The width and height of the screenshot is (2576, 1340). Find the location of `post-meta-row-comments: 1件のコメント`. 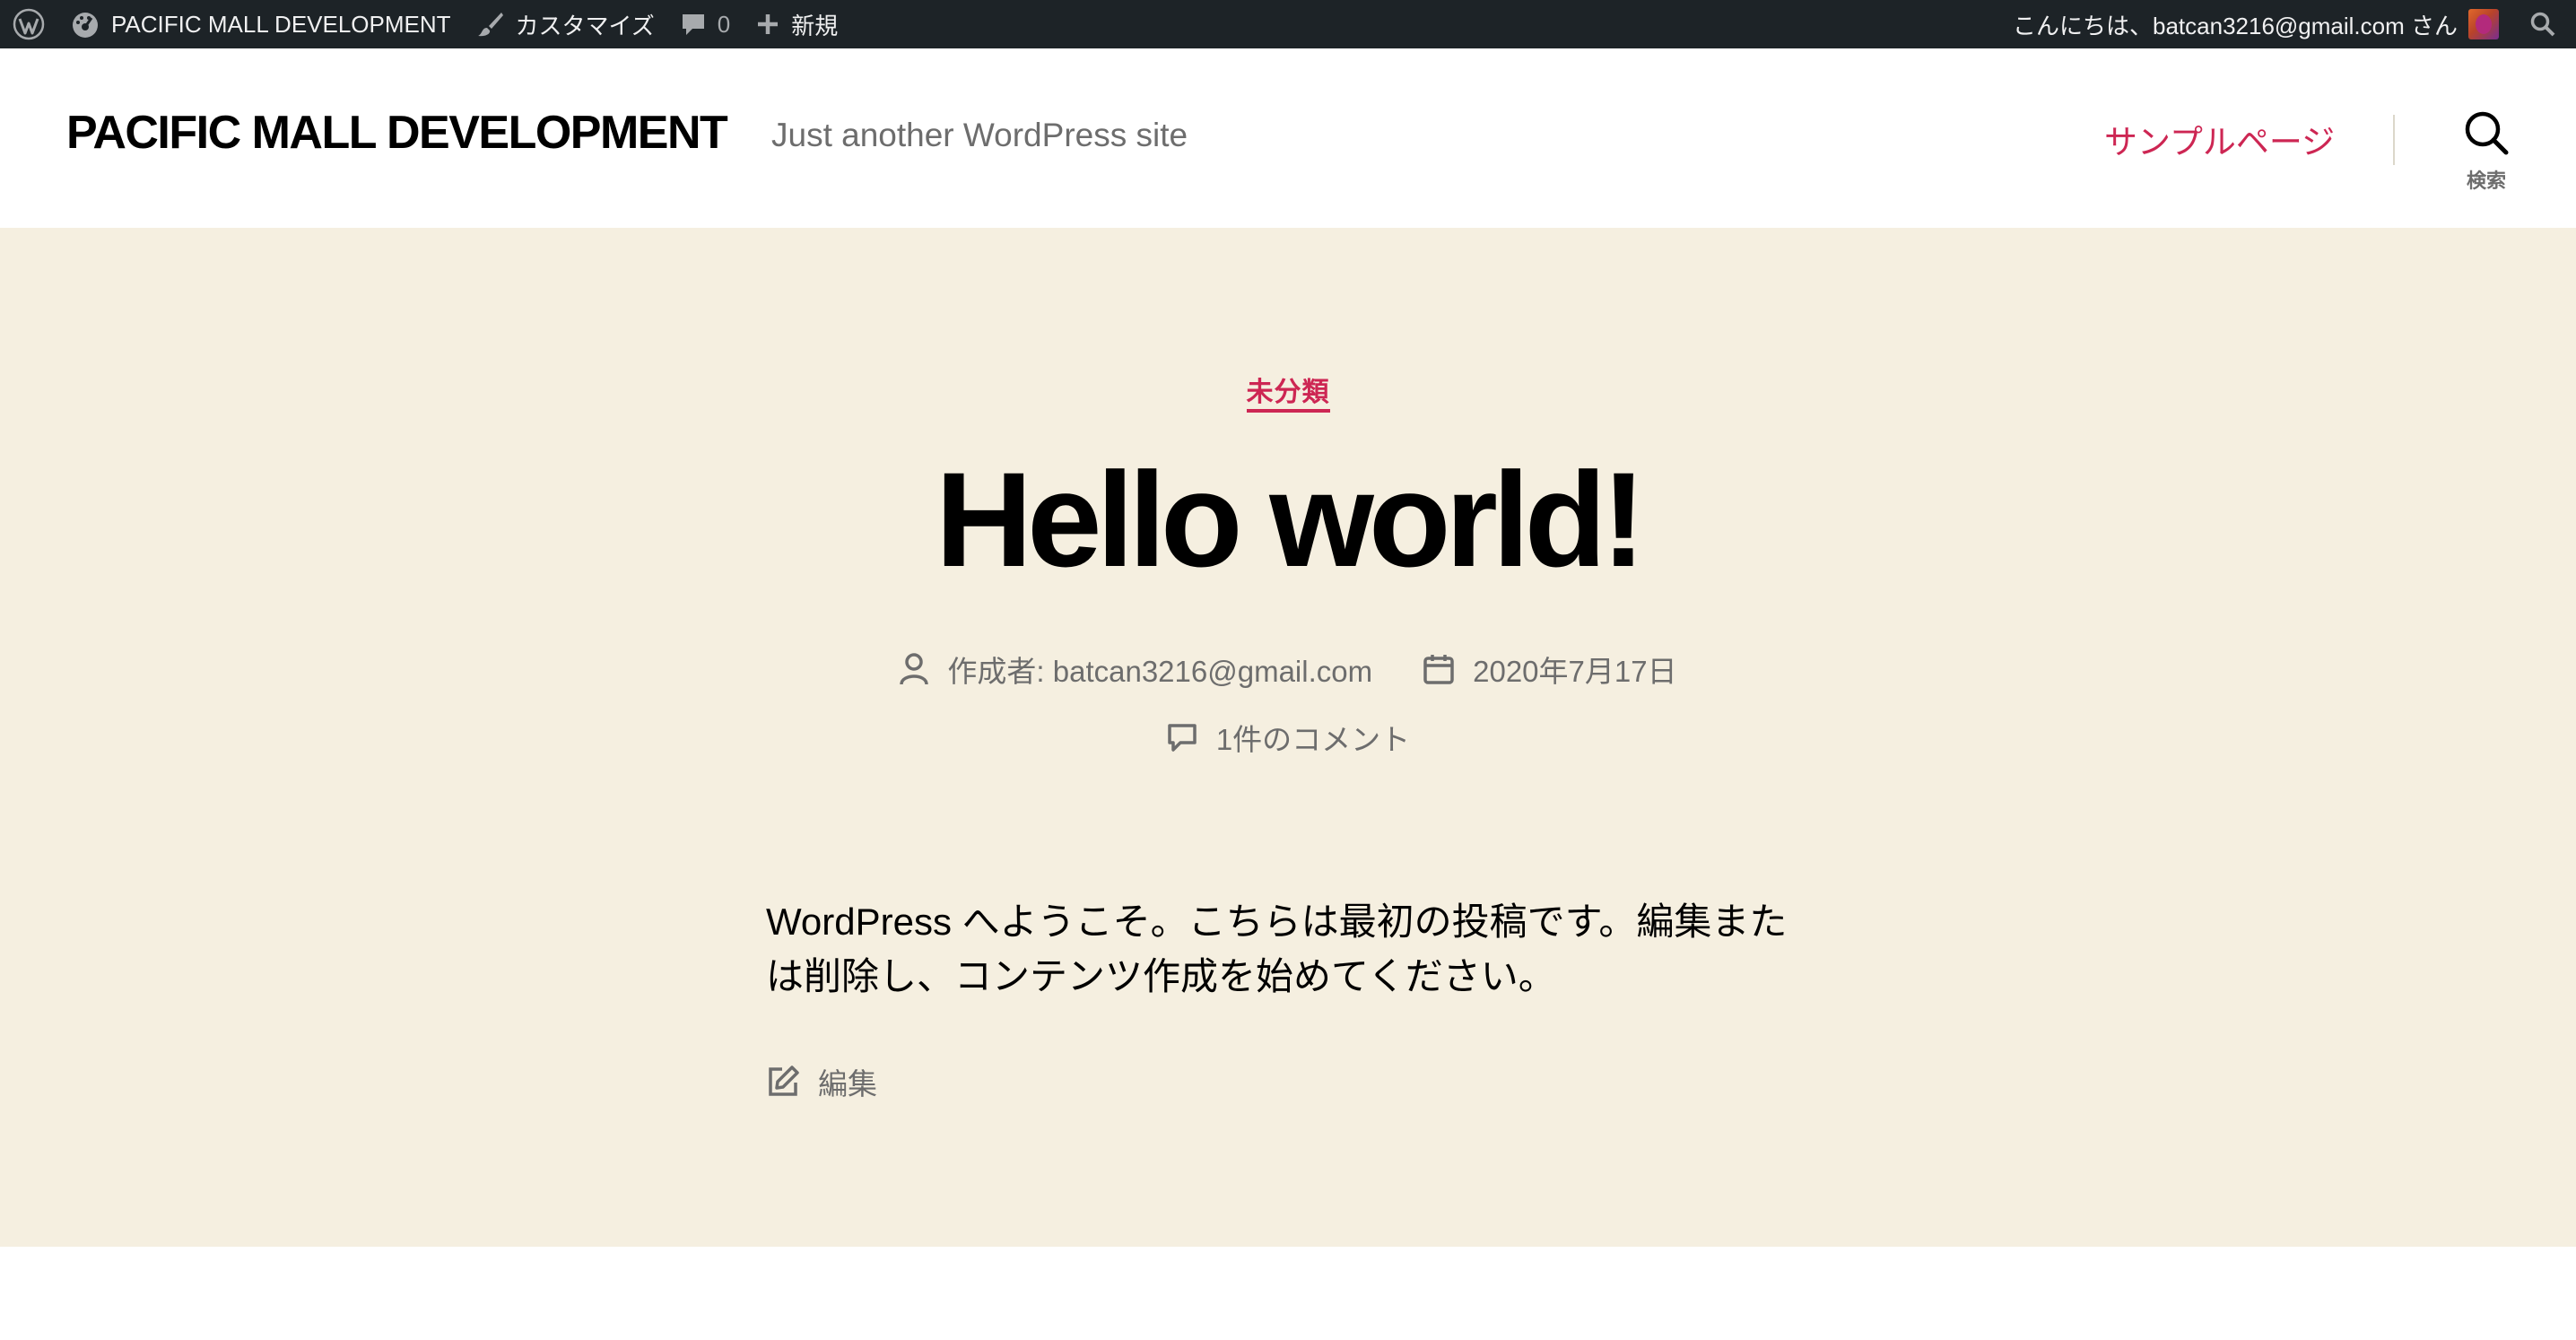

post-meta-row-comments: 1件のコメント is located at coordinates (1288, 737).